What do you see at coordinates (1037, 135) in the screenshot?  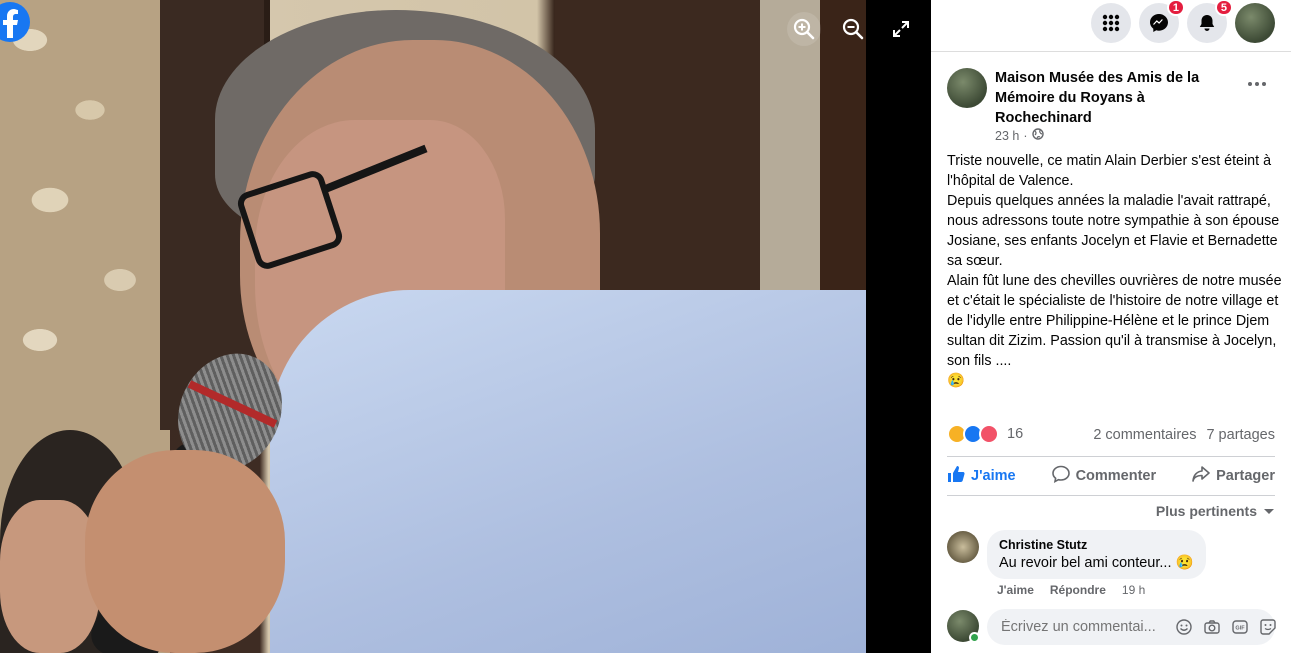 I see `globe-icon` at bounding box center [1037, 135].